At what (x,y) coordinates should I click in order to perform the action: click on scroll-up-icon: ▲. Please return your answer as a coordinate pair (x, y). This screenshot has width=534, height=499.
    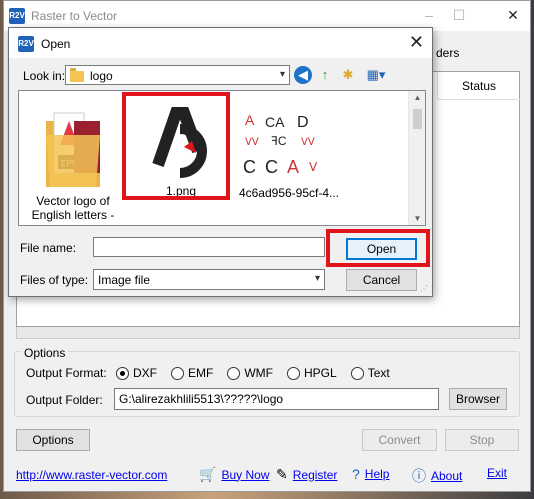
    Looking at the image, I should click on (417, 97).